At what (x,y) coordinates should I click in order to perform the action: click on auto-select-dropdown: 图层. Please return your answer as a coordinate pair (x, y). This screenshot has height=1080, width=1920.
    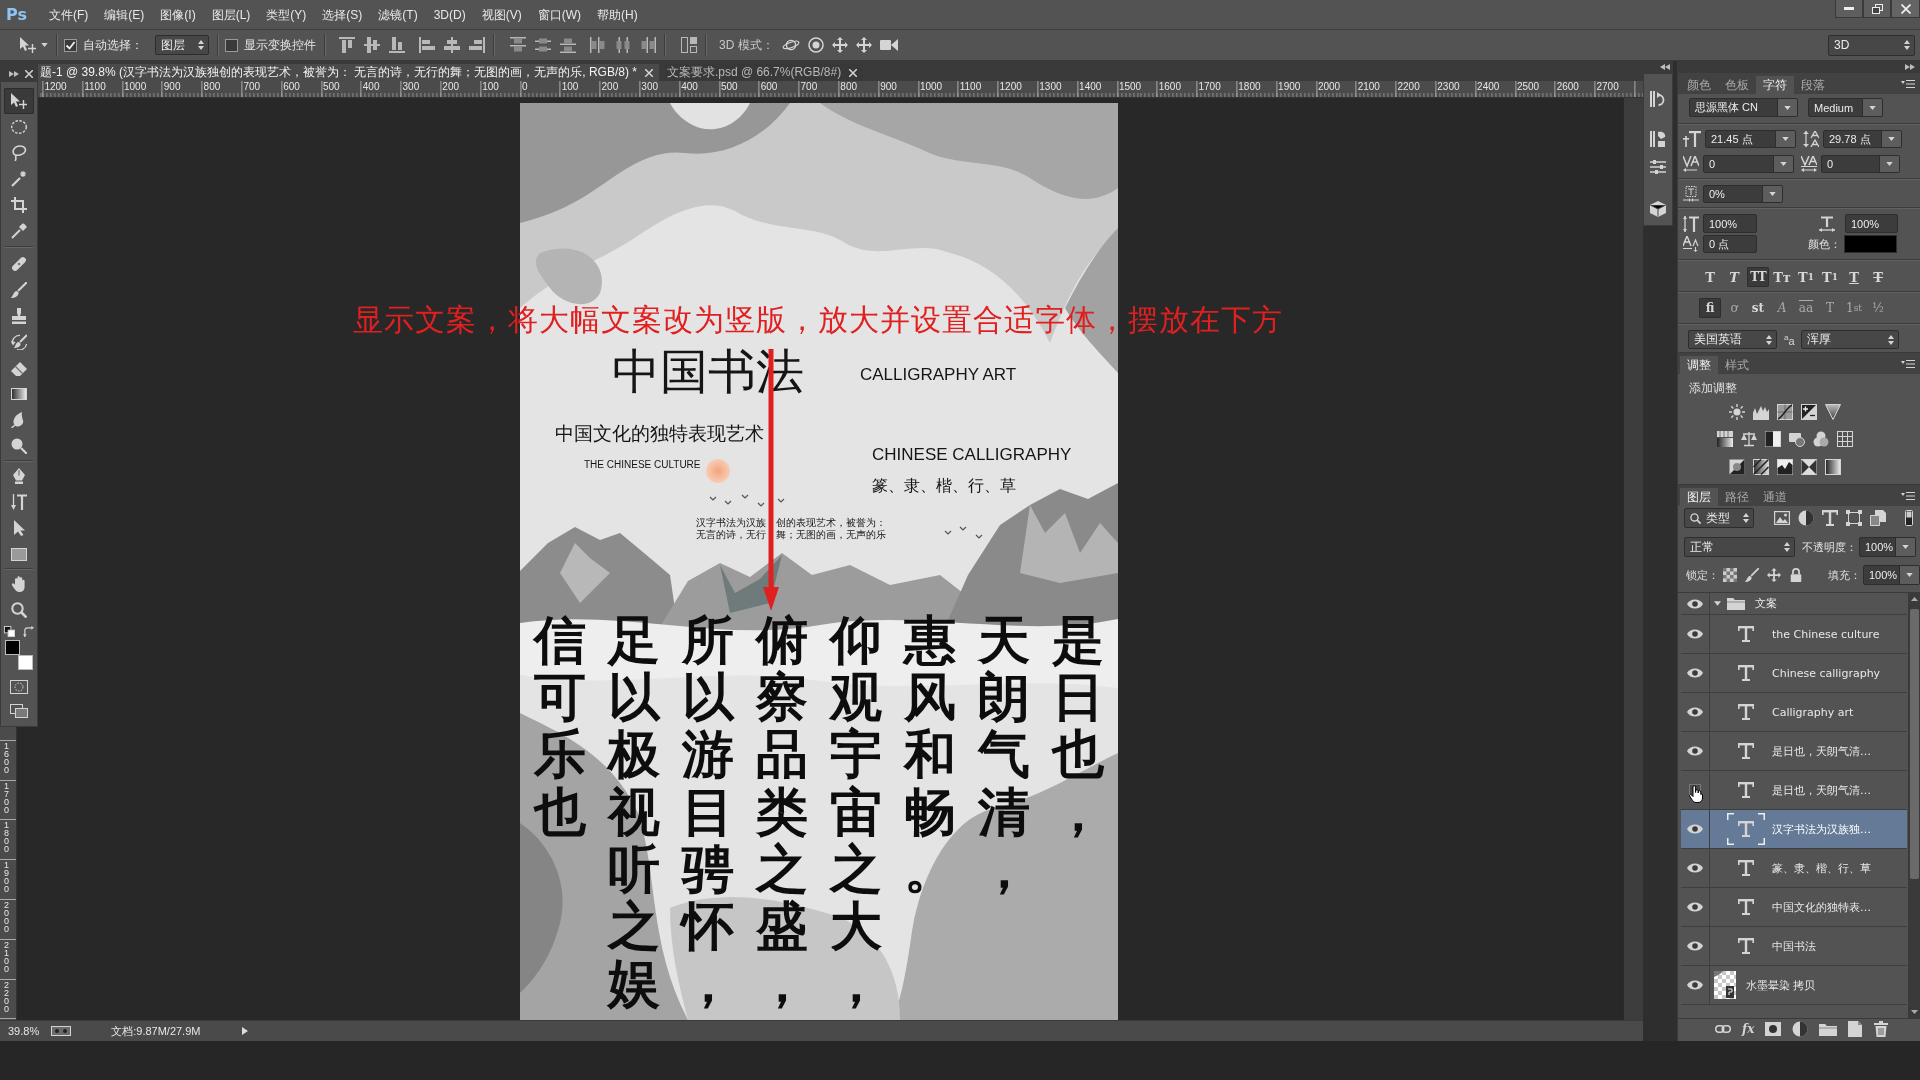
    Looking at the image, I should click on (182, 45).